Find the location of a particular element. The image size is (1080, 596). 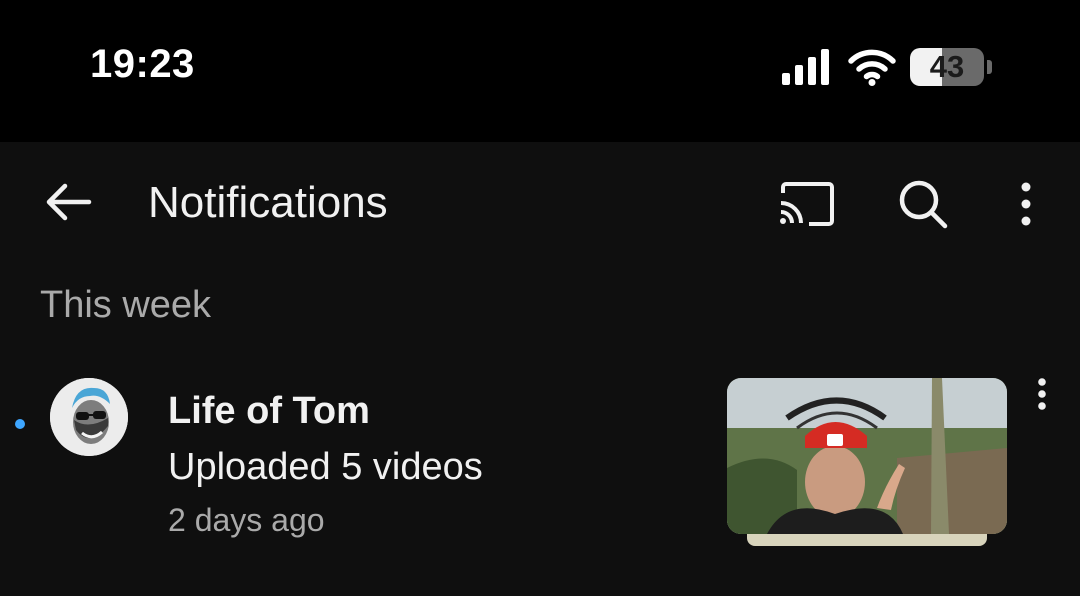

battery-icon: 43 is located at coordinates (947, 67).